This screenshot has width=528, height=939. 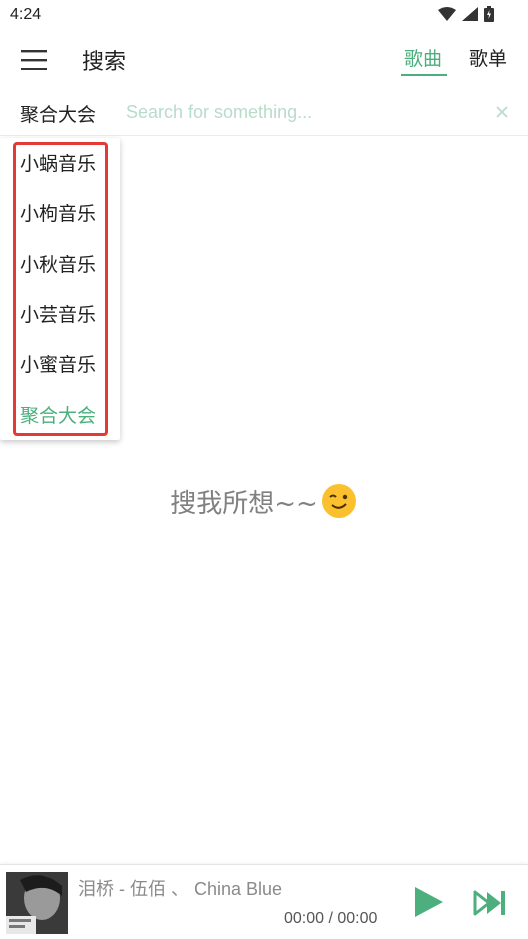 I want to click on status-time: 4:24, so click(x=26, y=14).